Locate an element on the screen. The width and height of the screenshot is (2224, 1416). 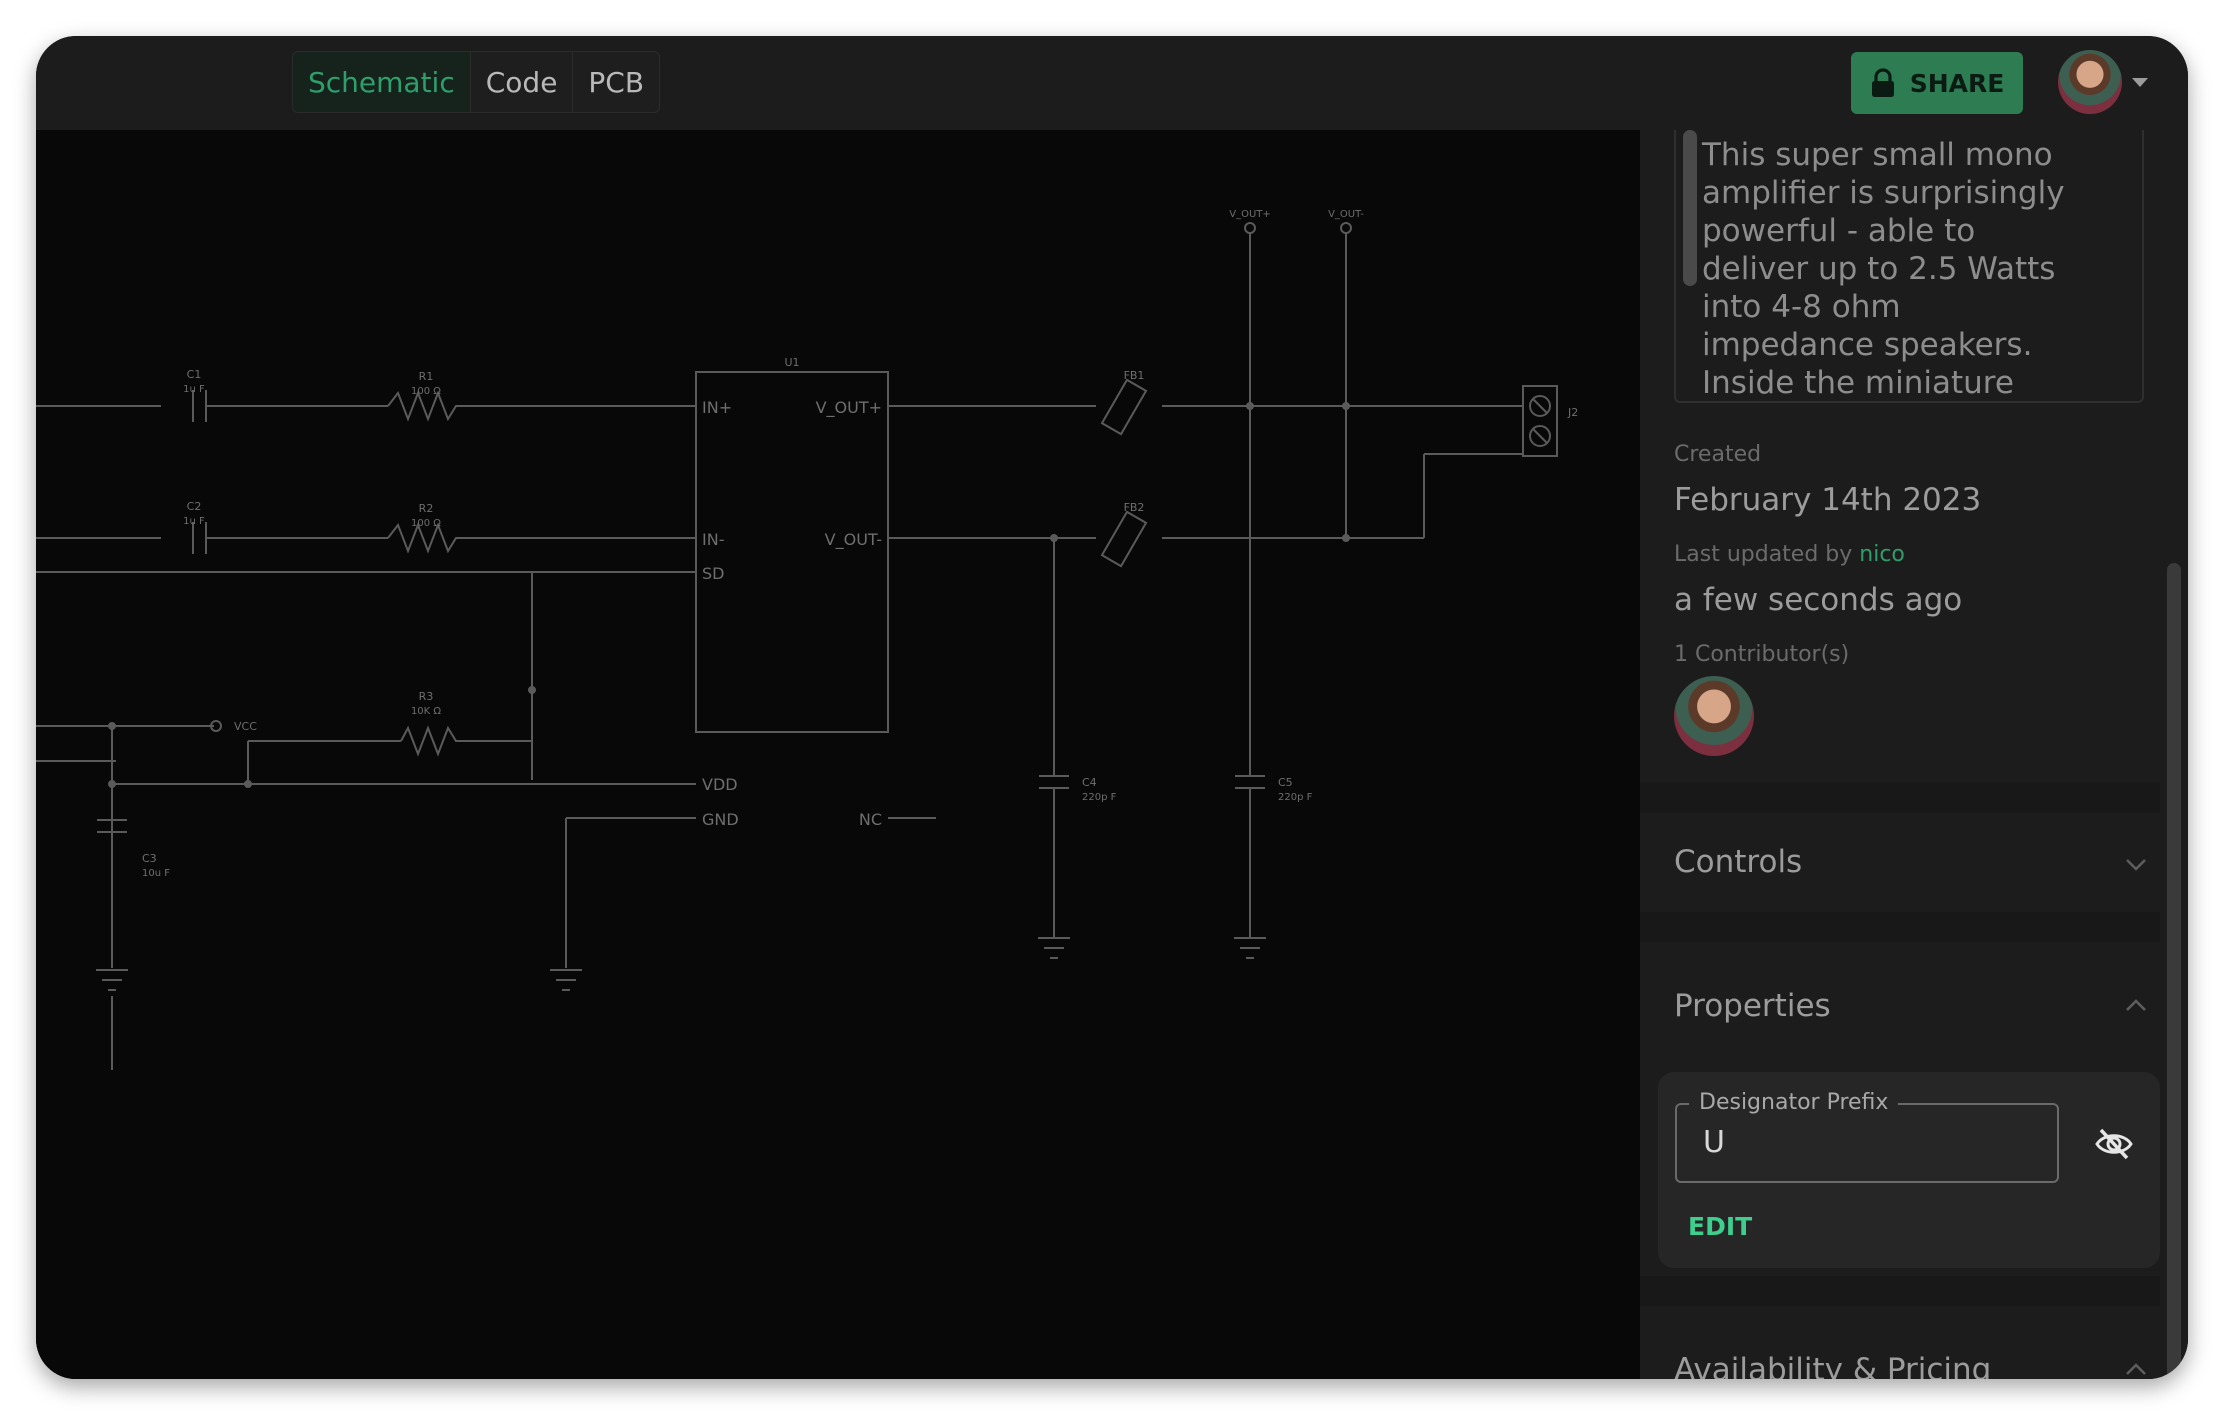
lock-icon is located at coordinates (1882, 82).